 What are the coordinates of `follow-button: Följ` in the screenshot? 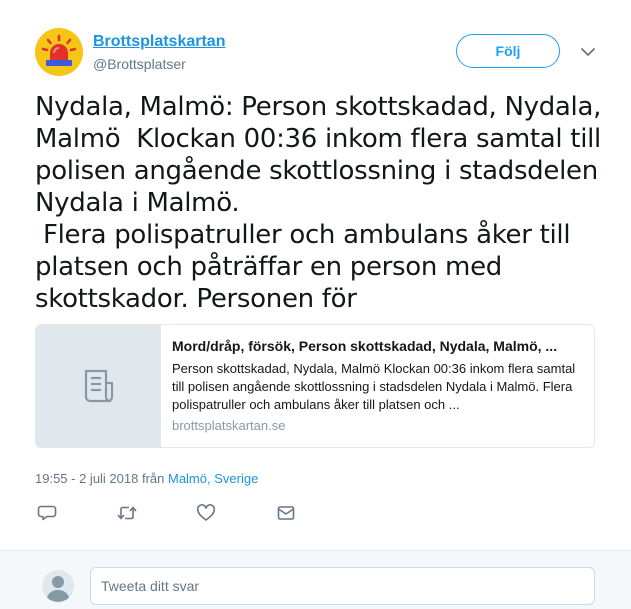 It's located at (508, 51).